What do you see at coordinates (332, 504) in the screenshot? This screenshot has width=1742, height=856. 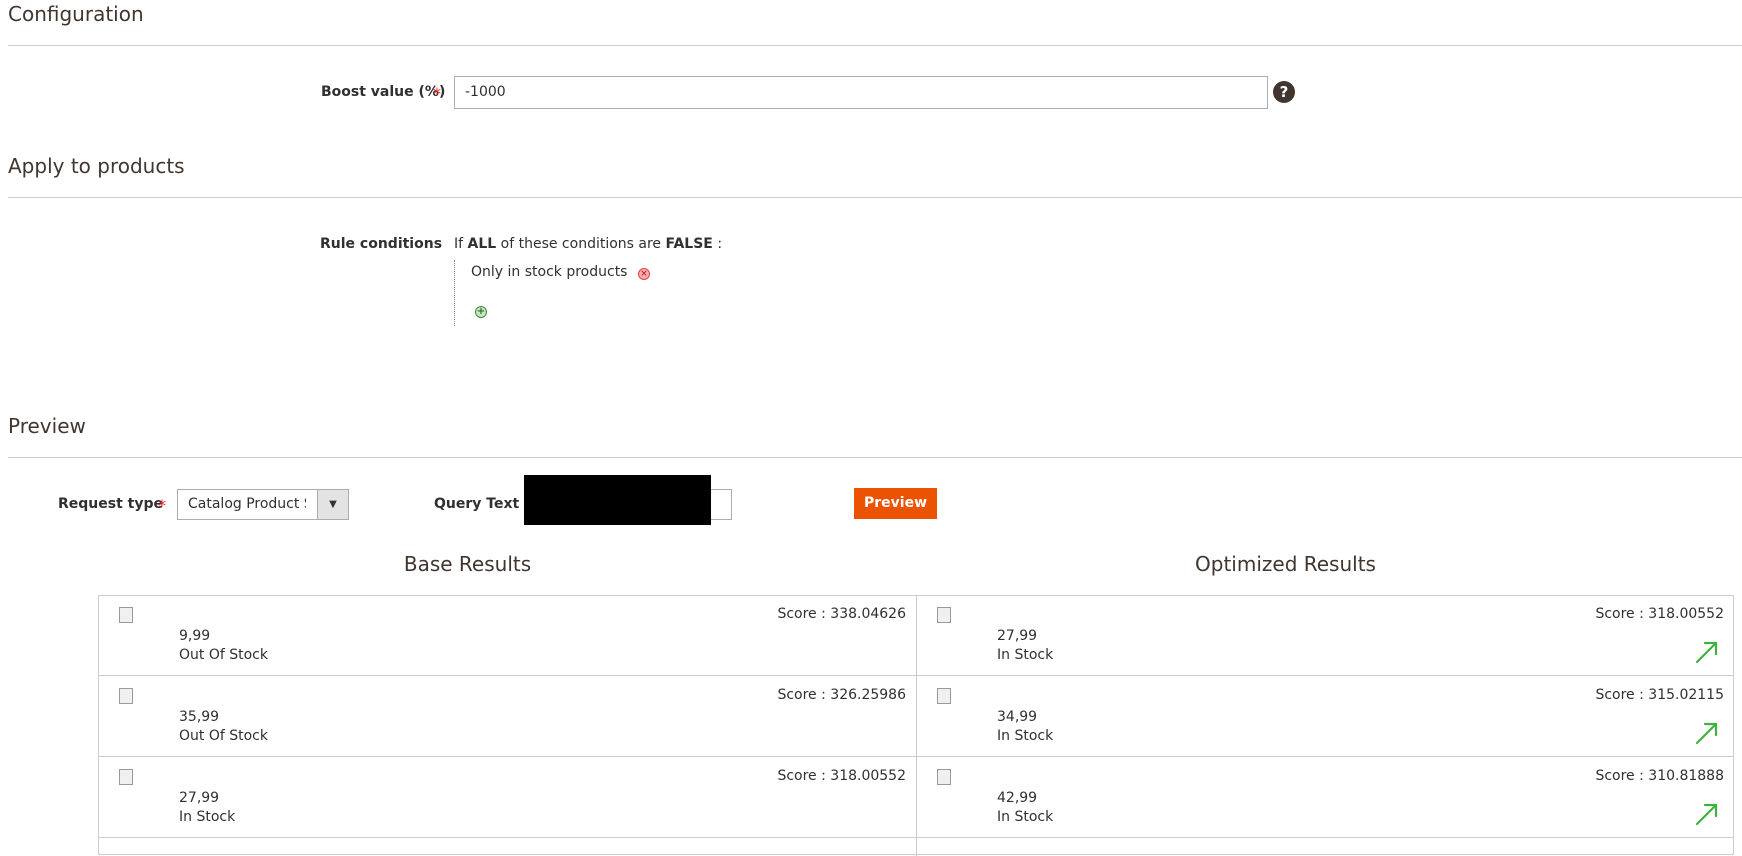 I see `chevron-down-icon: ▼` at bounding box center [332, 504].